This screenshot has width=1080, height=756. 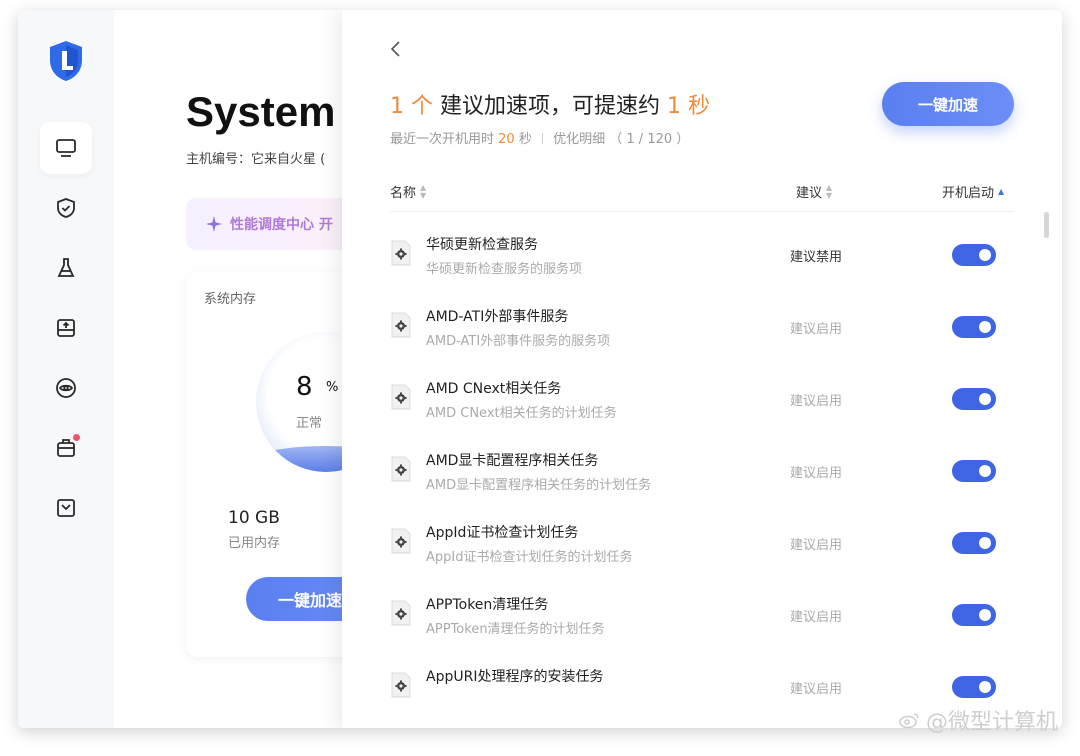 I want to click on item-description: AMD-ATI外部事件服务的服务项, so click(x=518, y=341).